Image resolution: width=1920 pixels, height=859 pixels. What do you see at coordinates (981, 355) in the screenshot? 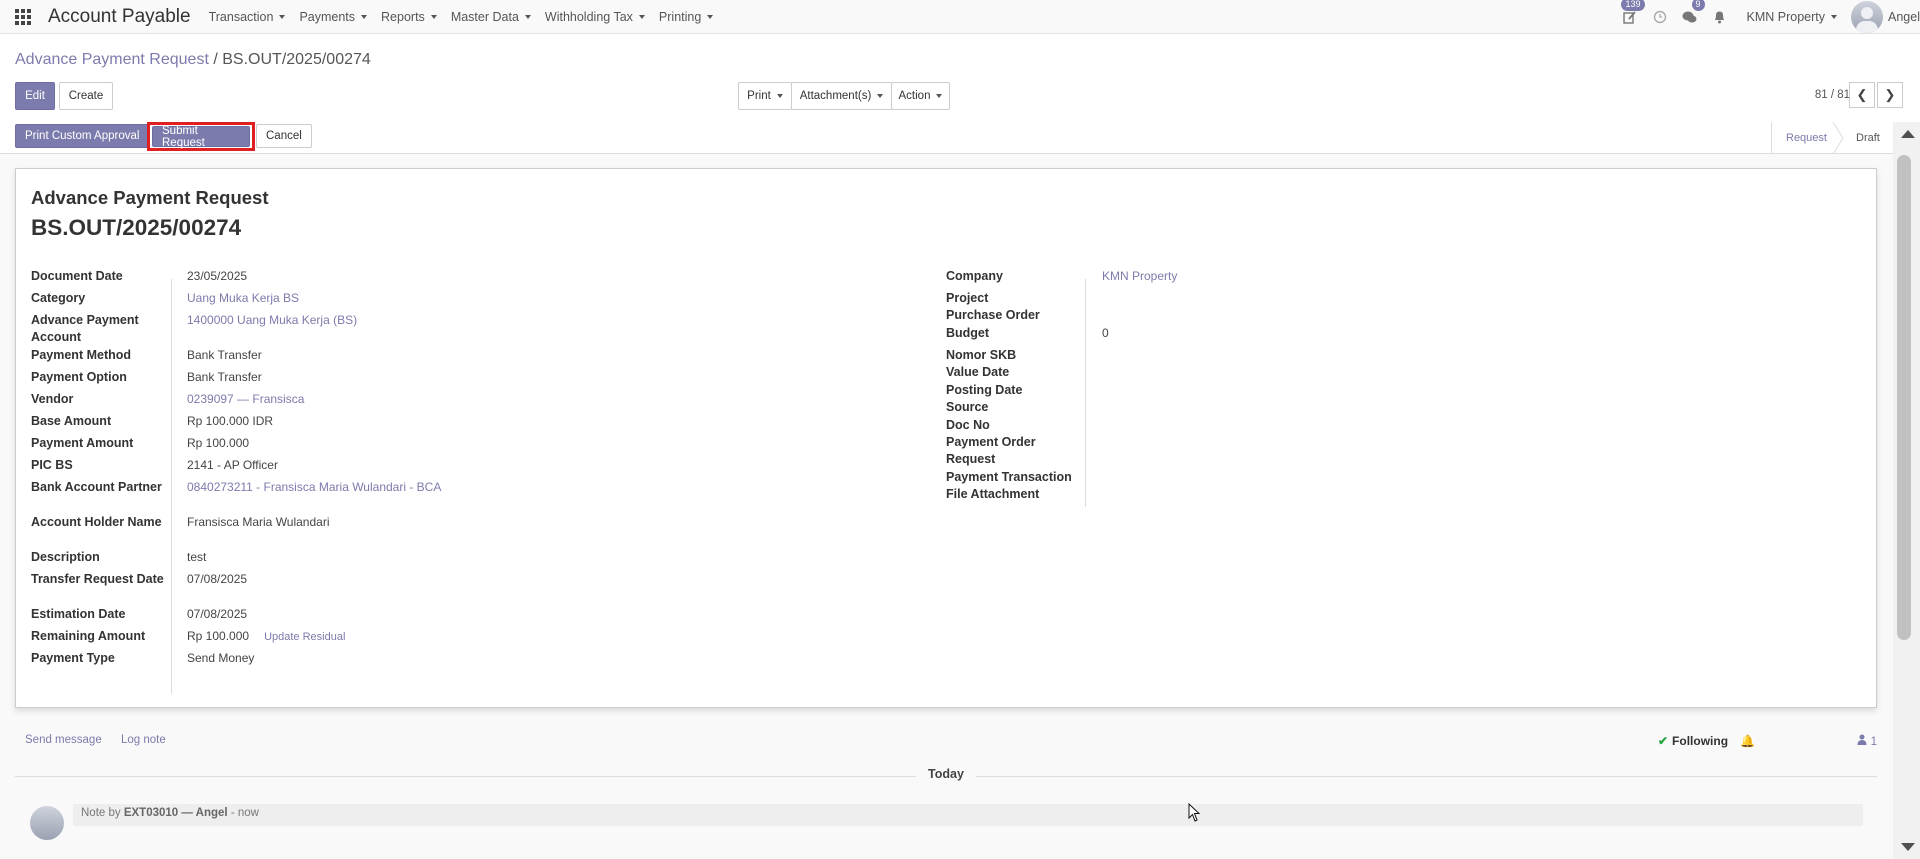
I see `field-label: Nomor SKB` at bounding box center [981, 355].